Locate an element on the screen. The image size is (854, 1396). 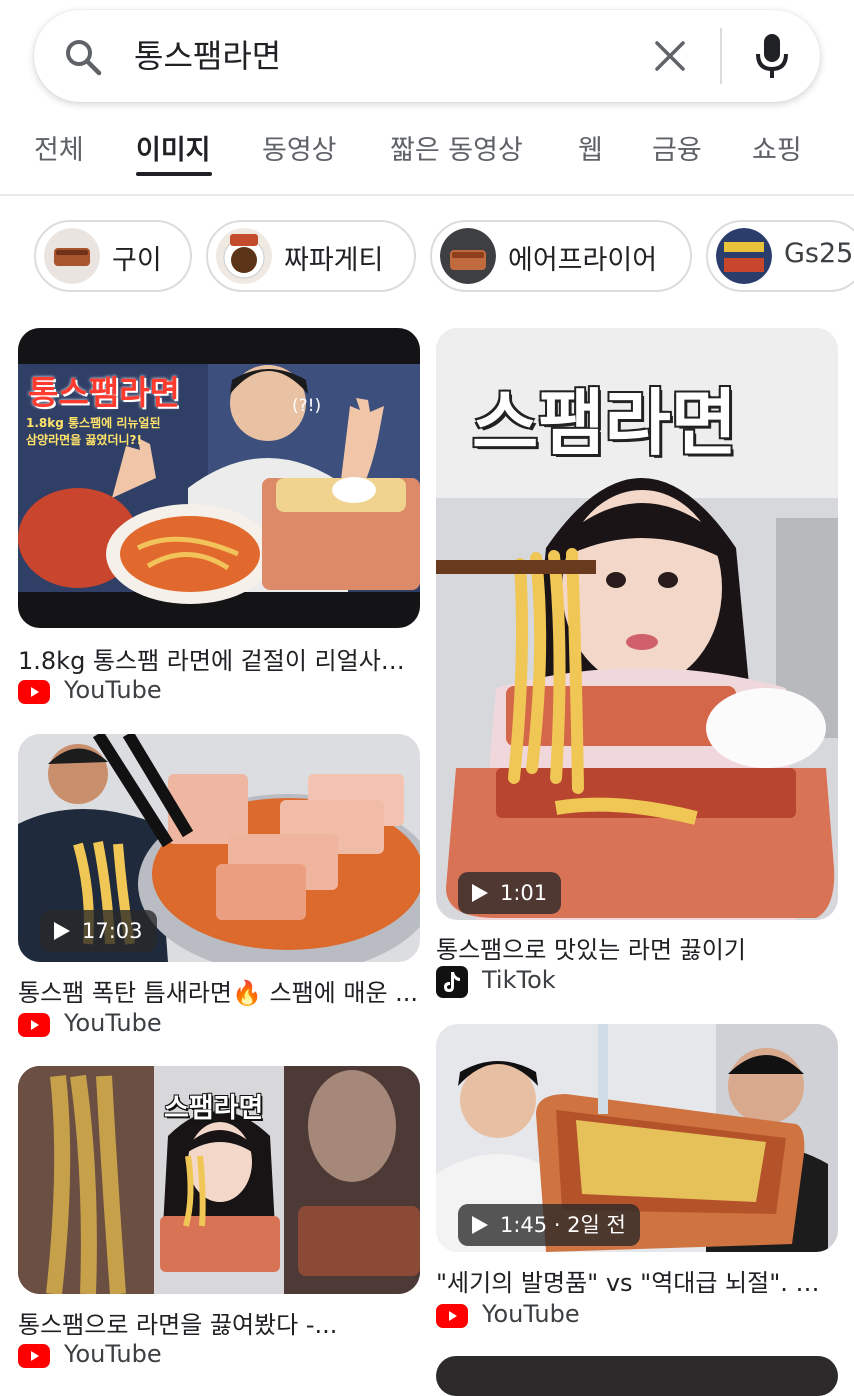
chip-air-fryer: 에어프라이어 is located at coordinates (561, 256).